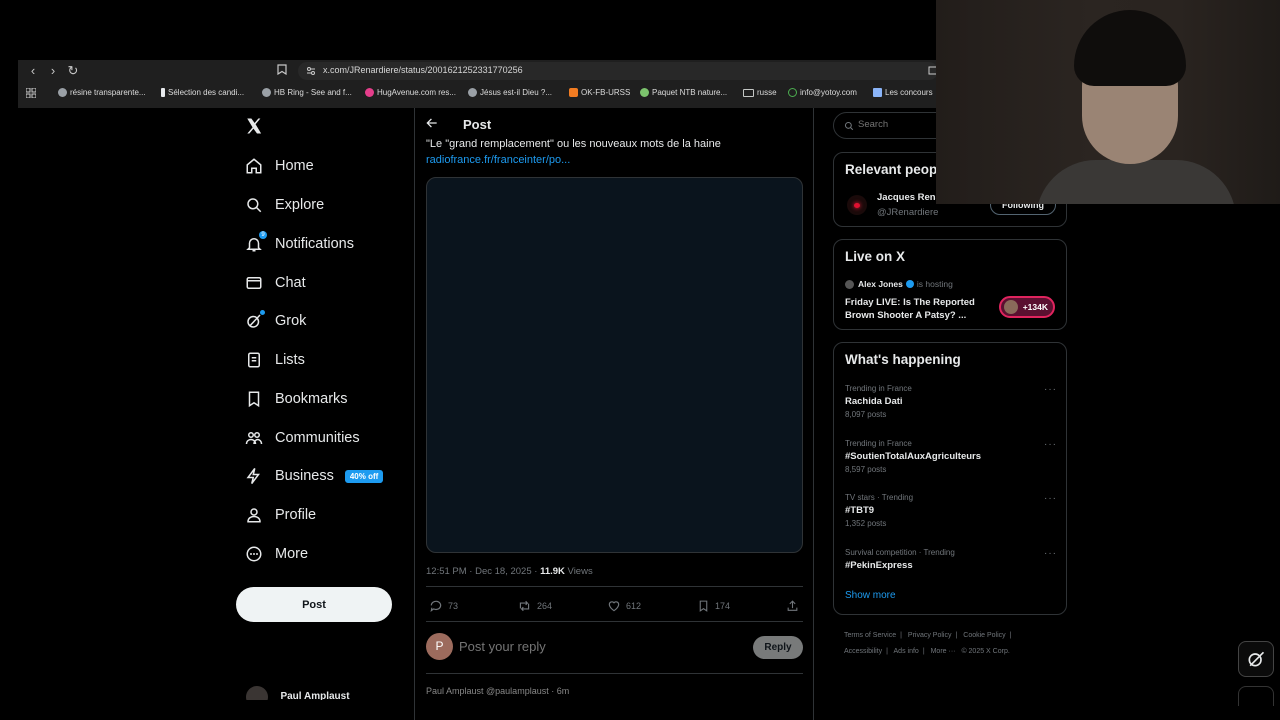  Describe the element at coordinates (314, 476) in the screenshot. I see `nav-business: Business 40% off` at that location.